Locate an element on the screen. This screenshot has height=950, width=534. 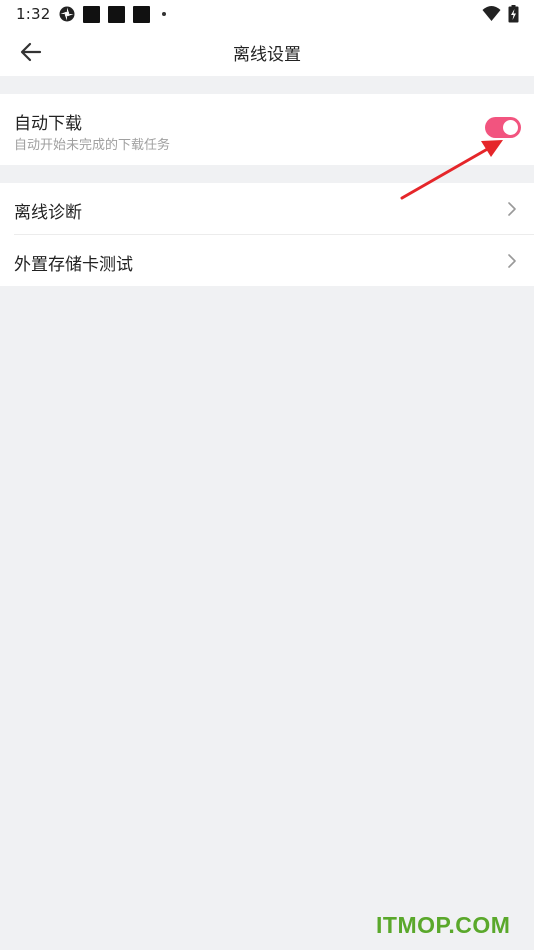
menu-item-offline-diagnosis: 离线诊断 is located at coordinates (267, 209).